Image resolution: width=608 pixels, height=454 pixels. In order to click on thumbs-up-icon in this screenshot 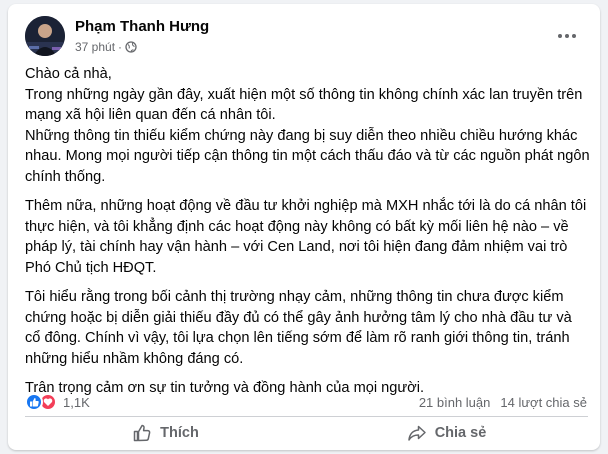, I will do `click(142, 433)`.